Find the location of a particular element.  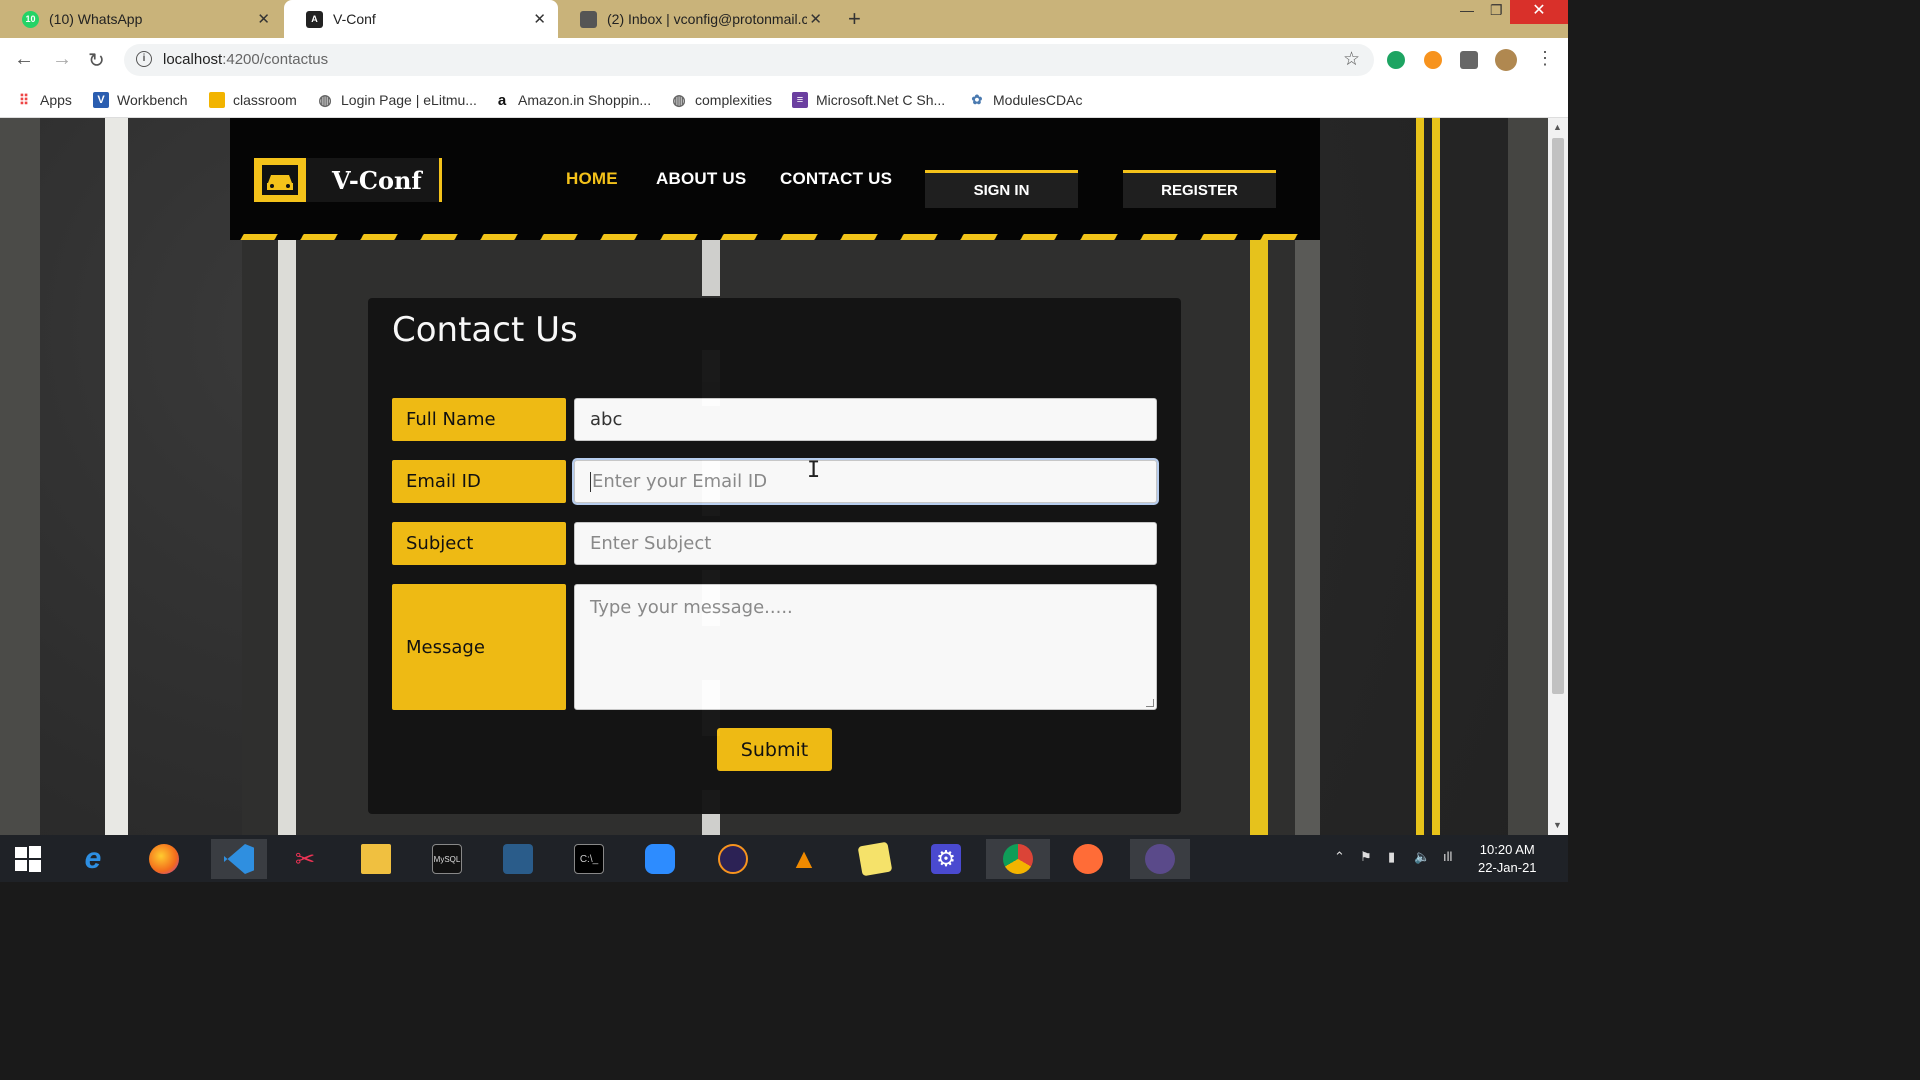

firefox-icon is located at coordinates (164, 859).